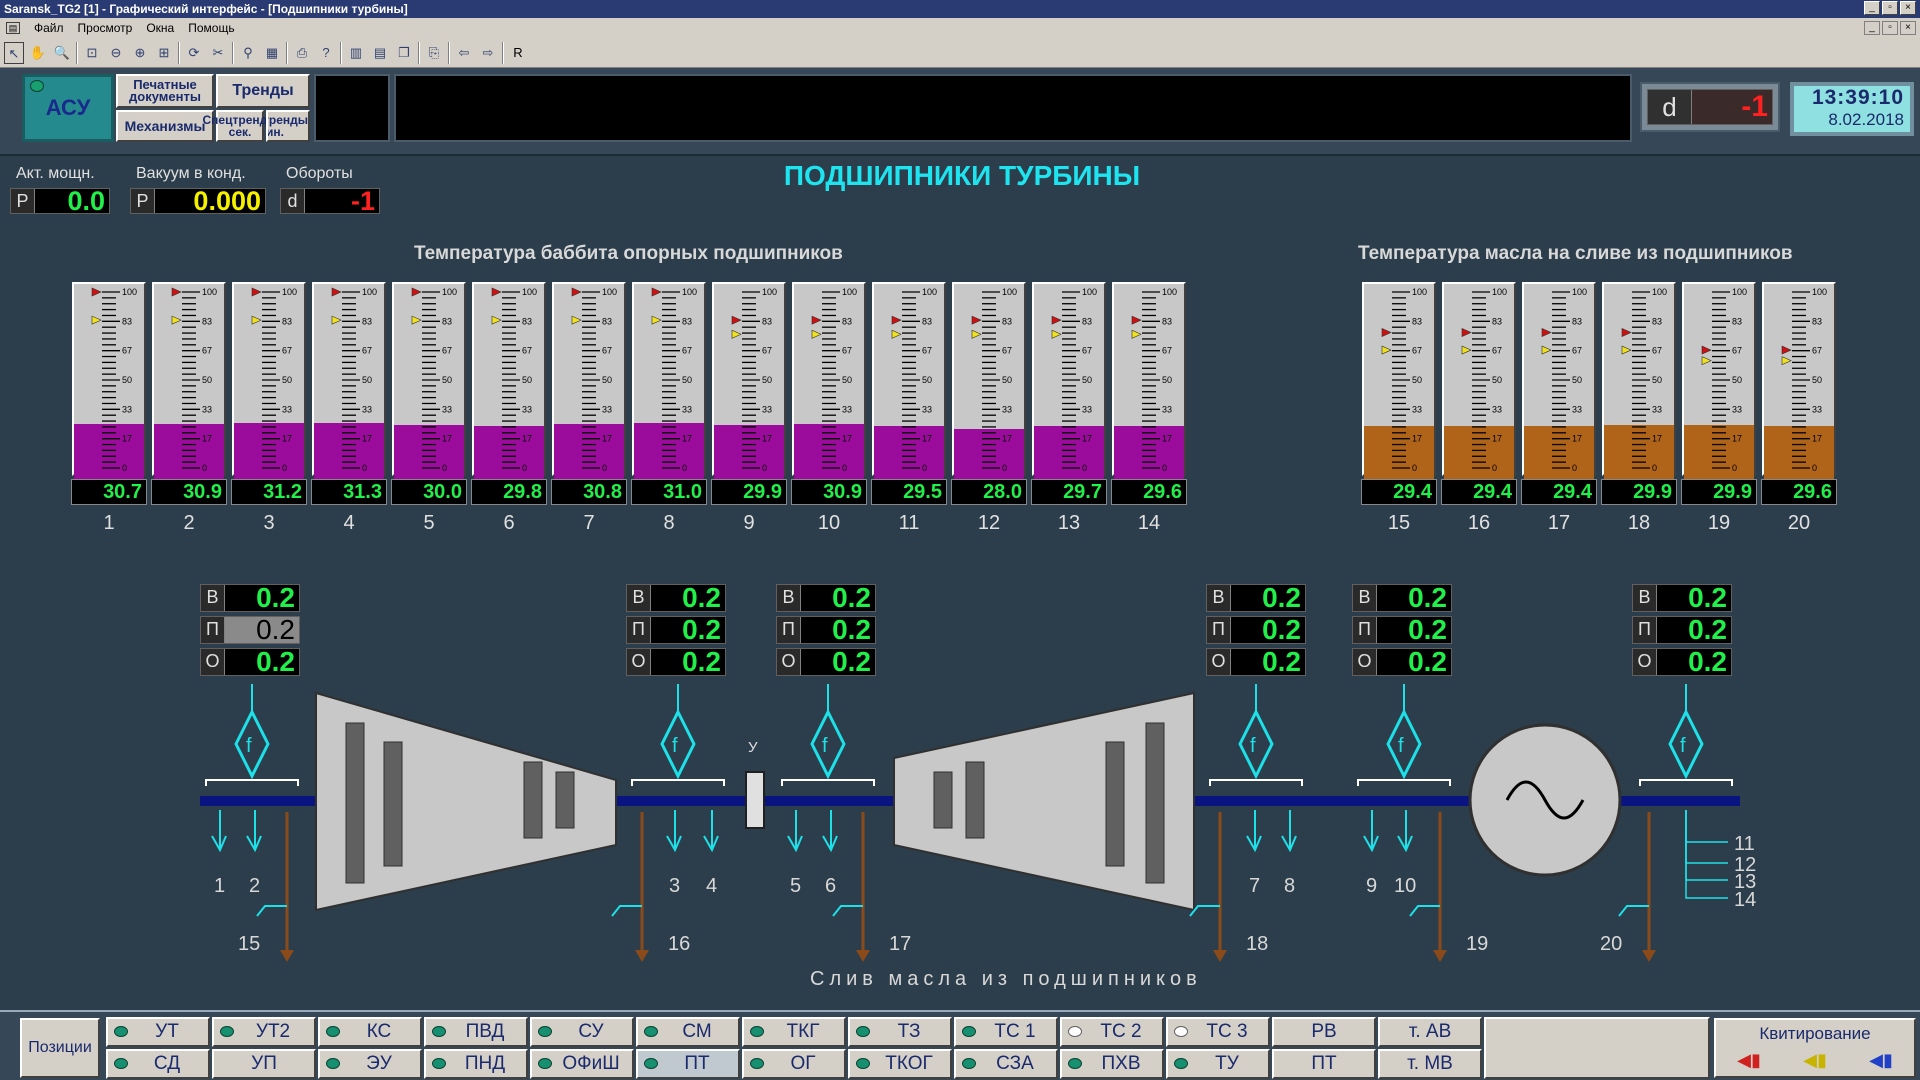  Describe the element at coordinates (60, 1048) in the screenshot. I see `positions-button: Позиции` at that location.